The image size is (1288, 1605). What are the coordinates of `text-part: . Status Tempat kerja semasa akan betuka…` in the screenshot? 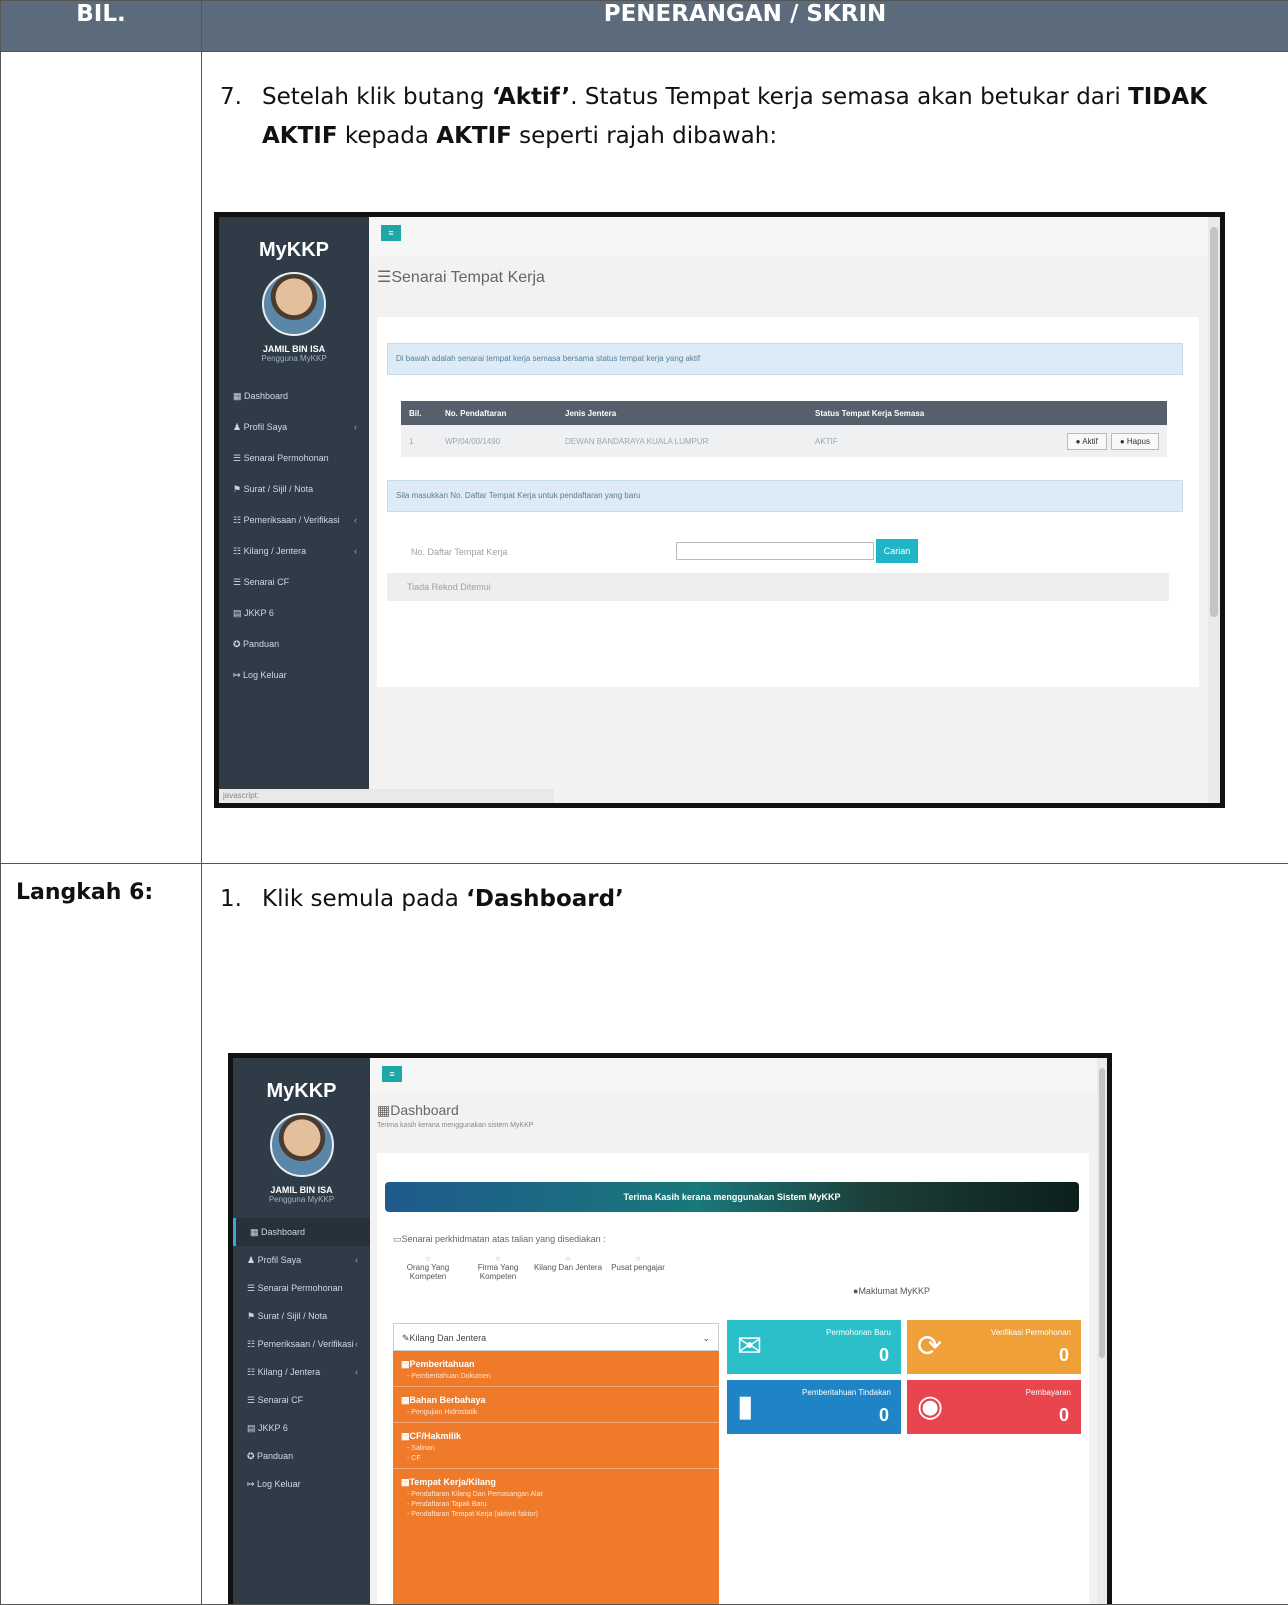 It's located at (849, 97).